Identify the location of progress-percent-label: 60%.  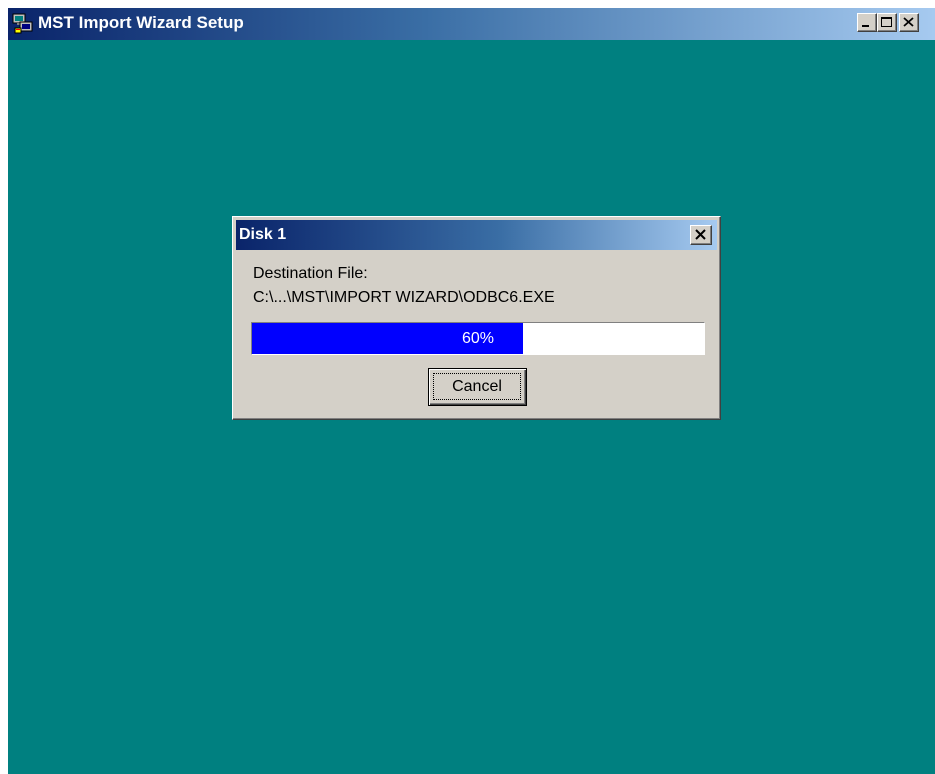
(478, 338).